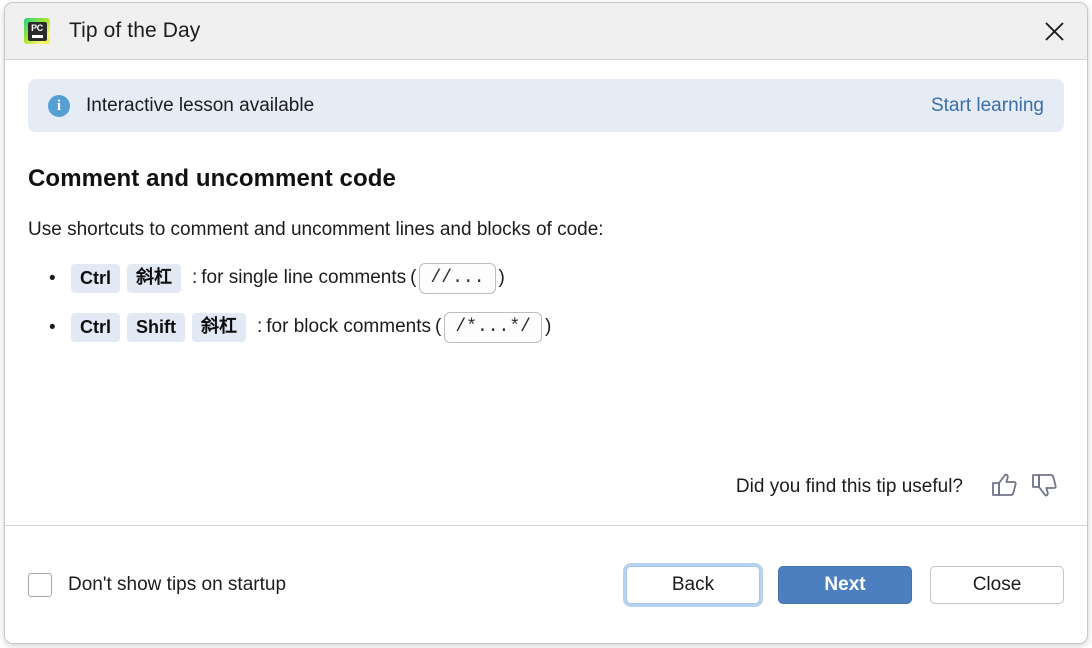 This screenshot has height=648, width=1092. What do you see at coordinates (156, 327) in the screenshot?
I see `key-badge-shift: Shift` at bounding box center [156, 327].